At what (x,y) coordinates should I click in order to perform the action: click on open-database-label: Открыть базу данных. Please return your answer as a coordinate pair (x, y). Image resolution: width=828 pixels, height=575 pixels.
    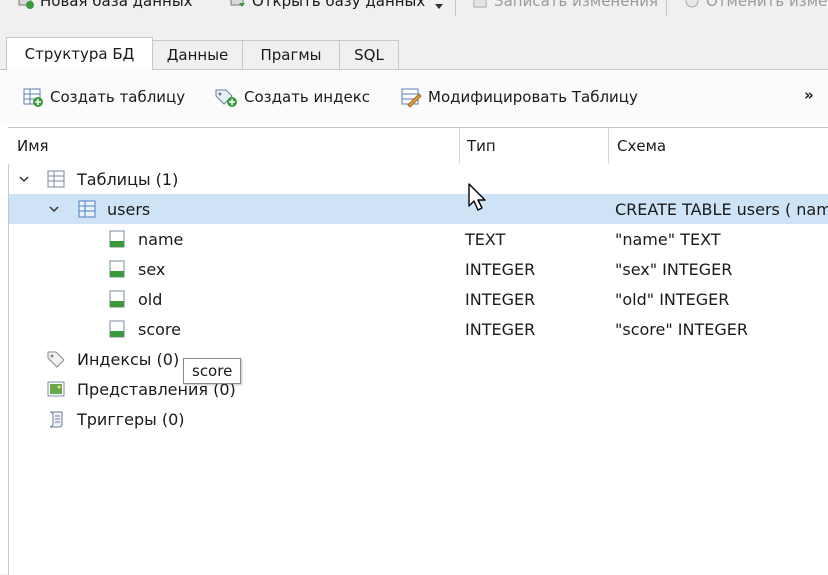
    Looking at the image, I should click on (339, 5).